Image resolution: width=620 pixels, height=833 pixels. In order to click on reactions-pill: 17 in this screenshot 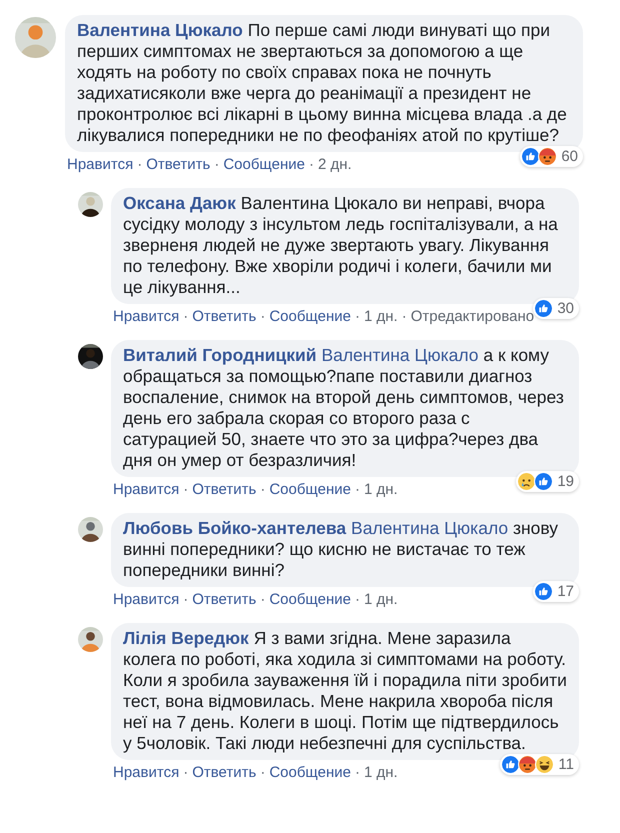, I will do `click(556, 591)`.